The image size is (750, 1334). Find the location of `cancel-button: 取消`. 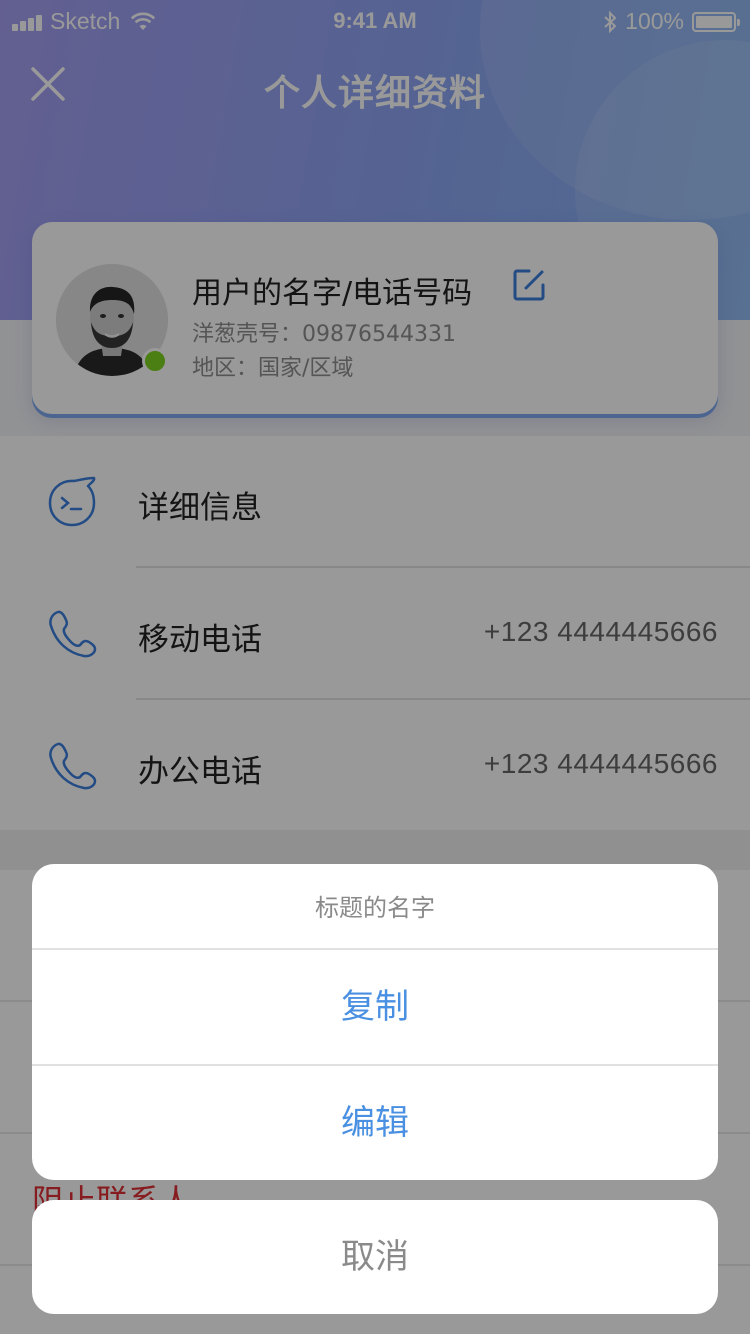

cancel-button: 取消 is located at coordinates (375, 1257).